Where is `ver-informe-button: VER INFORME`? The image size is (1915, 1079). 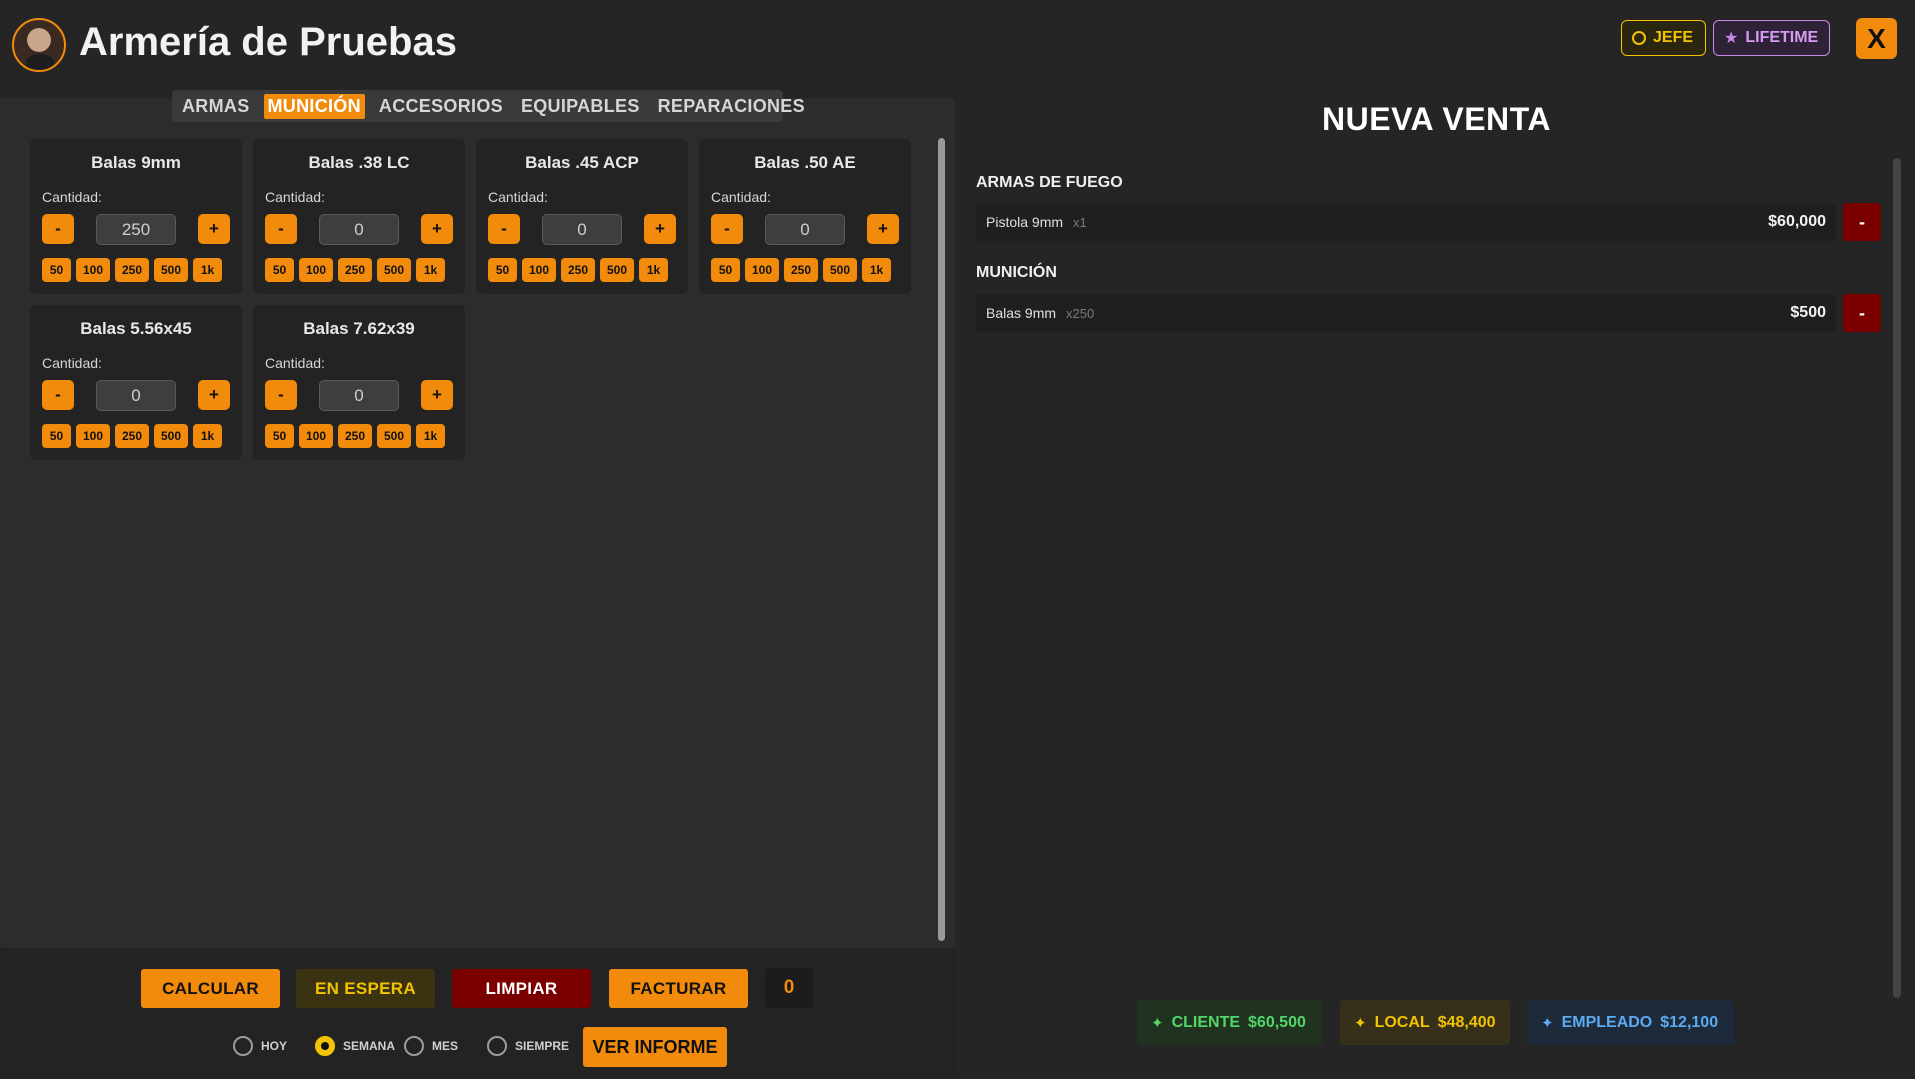
ver-informe-button: VER INFORME is located at coordinates (655, 1047).